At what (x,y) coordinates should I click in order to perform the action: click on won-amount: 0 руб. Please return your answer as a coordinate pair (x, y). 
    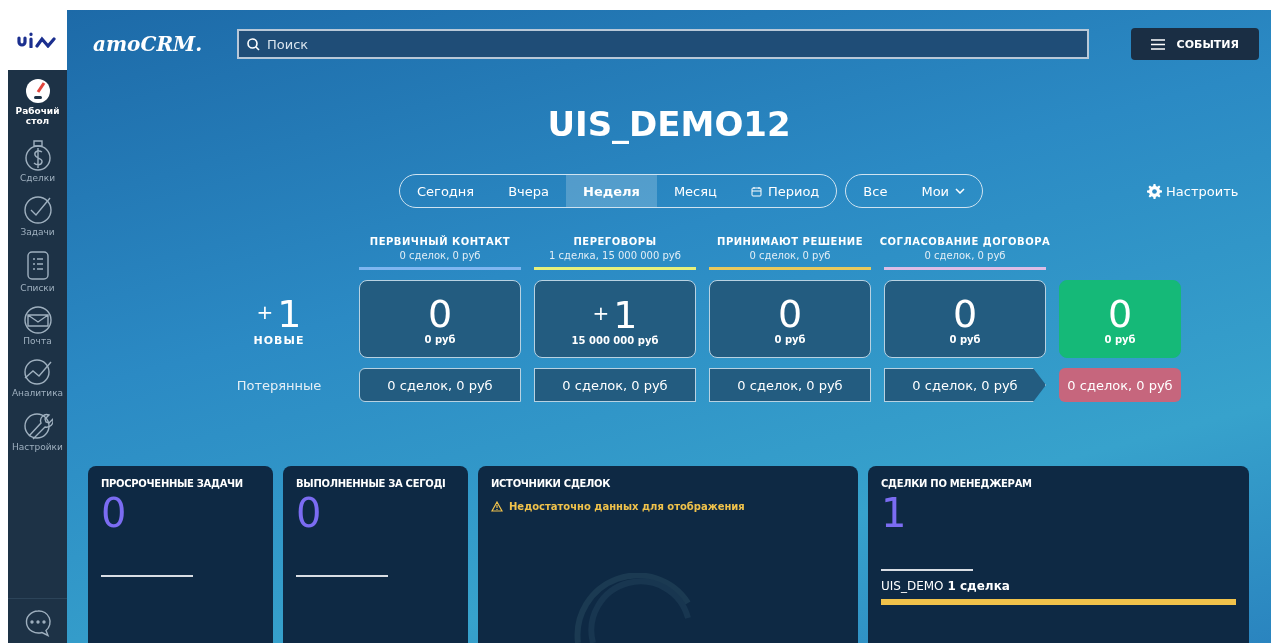
    Looking at the image, I should click on (1120, 339).